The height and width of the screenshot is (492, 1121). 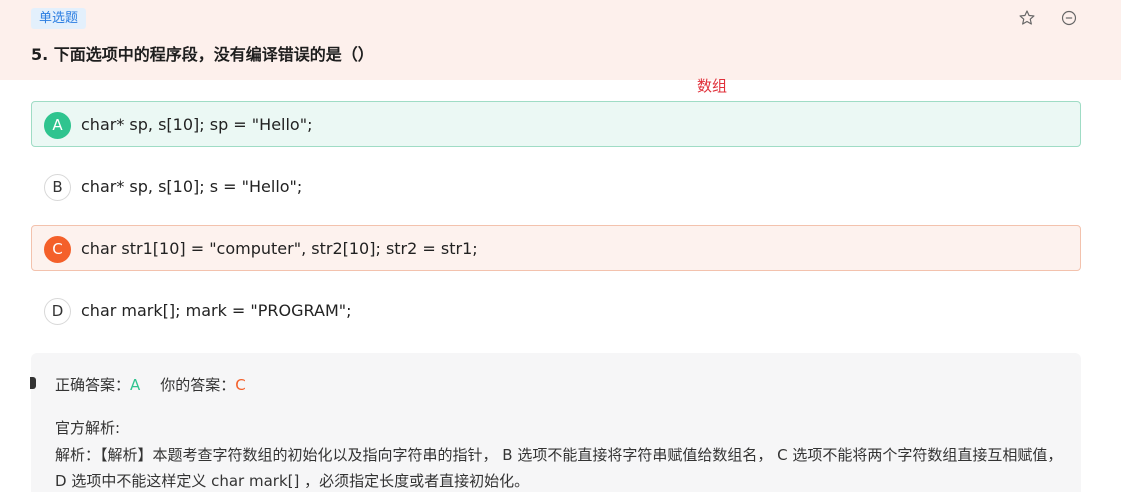 What do you see at coordinates (150, 385) in the screenshot?
I see `answer-summary: 正确答案：A 你的答案：C` at bounding box center [150, 385].